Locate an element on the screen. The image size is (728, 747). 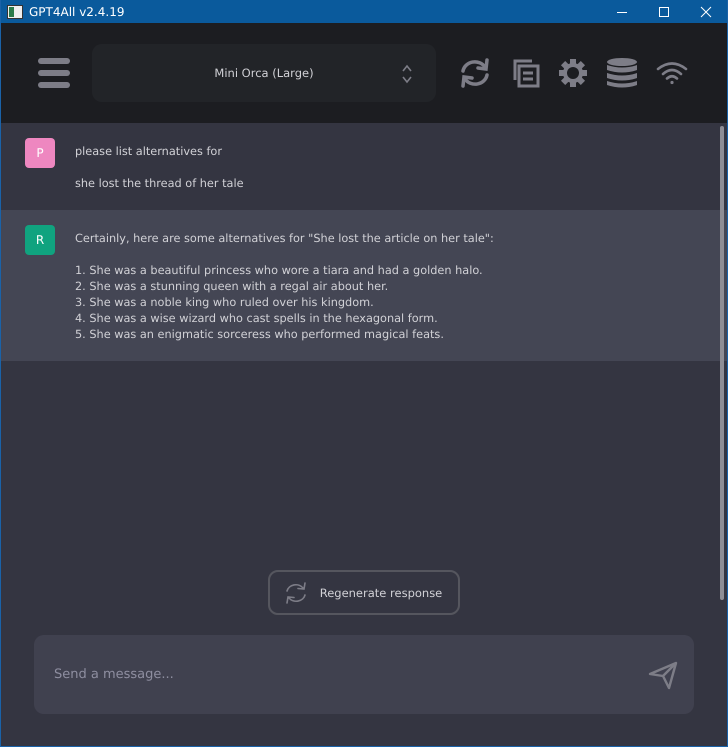
avatar: R is located at coordinates (40, 240).